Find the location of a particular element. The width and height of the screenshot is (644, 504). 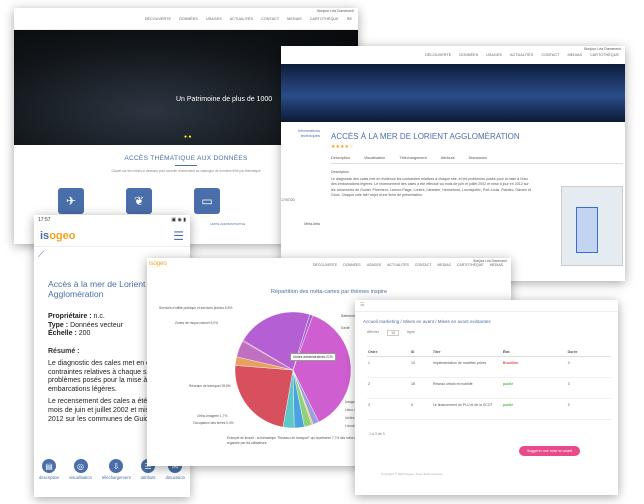

nav-item: RE is located at coordinates (349, 19).